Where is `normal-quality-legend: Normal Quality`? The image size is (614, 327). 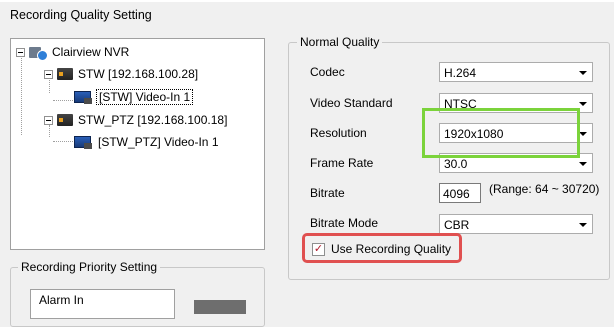 normal-quality-legend: Normal Quality is located at coordinates (340, 42).